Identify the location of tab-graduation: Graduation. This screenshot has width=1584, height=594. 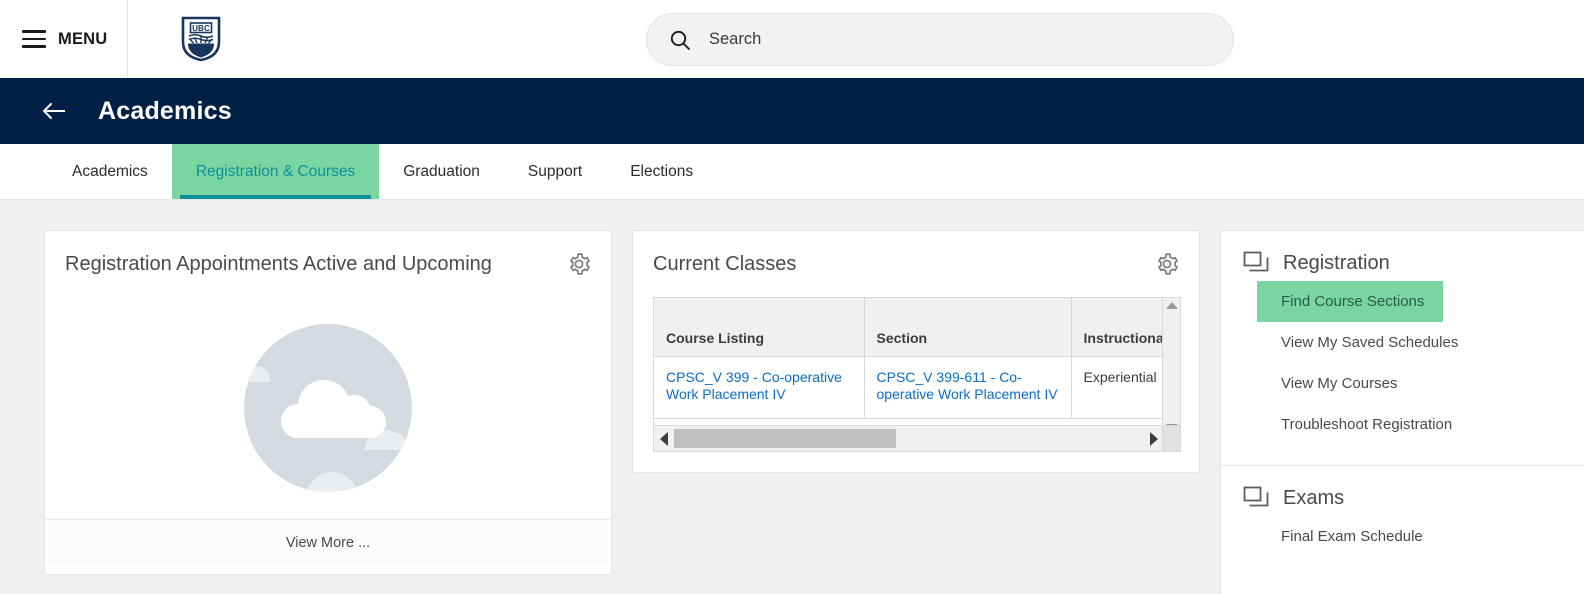
(441, 171).